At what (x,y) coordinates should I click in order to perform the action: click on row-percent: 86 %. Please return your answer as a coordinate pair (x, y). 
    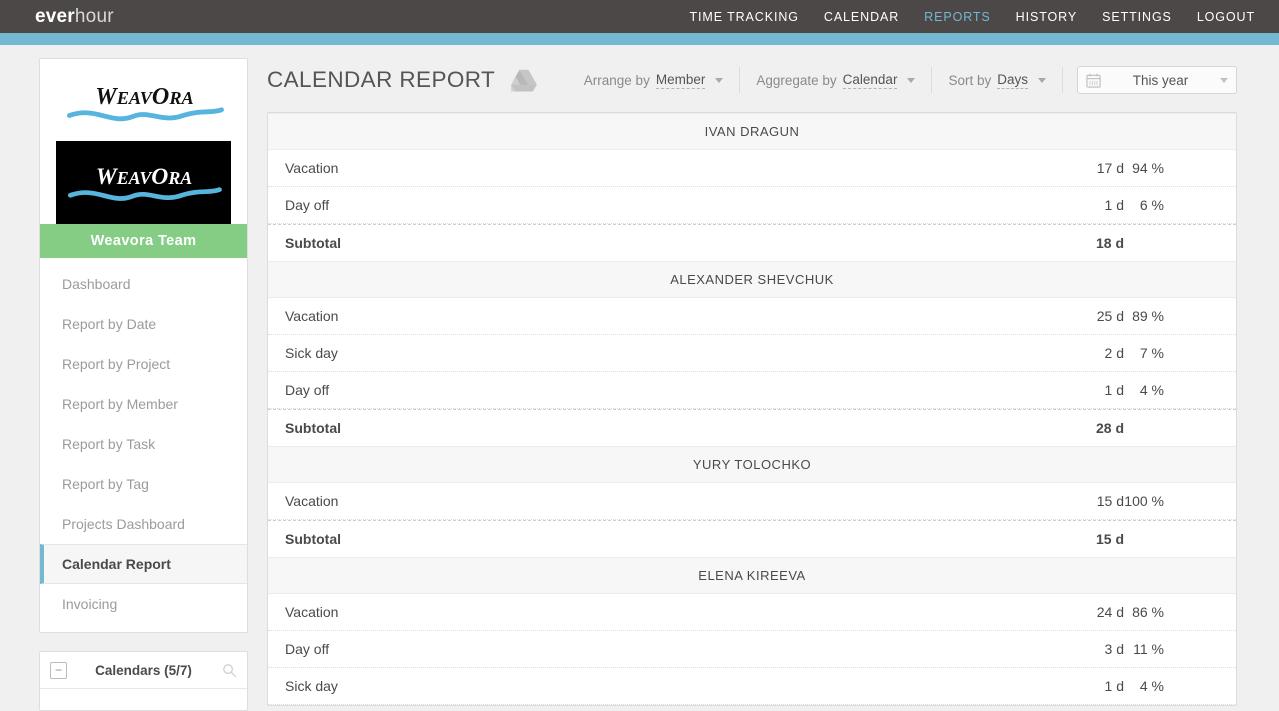
    Looking at the image, I should click on (1148, 612).